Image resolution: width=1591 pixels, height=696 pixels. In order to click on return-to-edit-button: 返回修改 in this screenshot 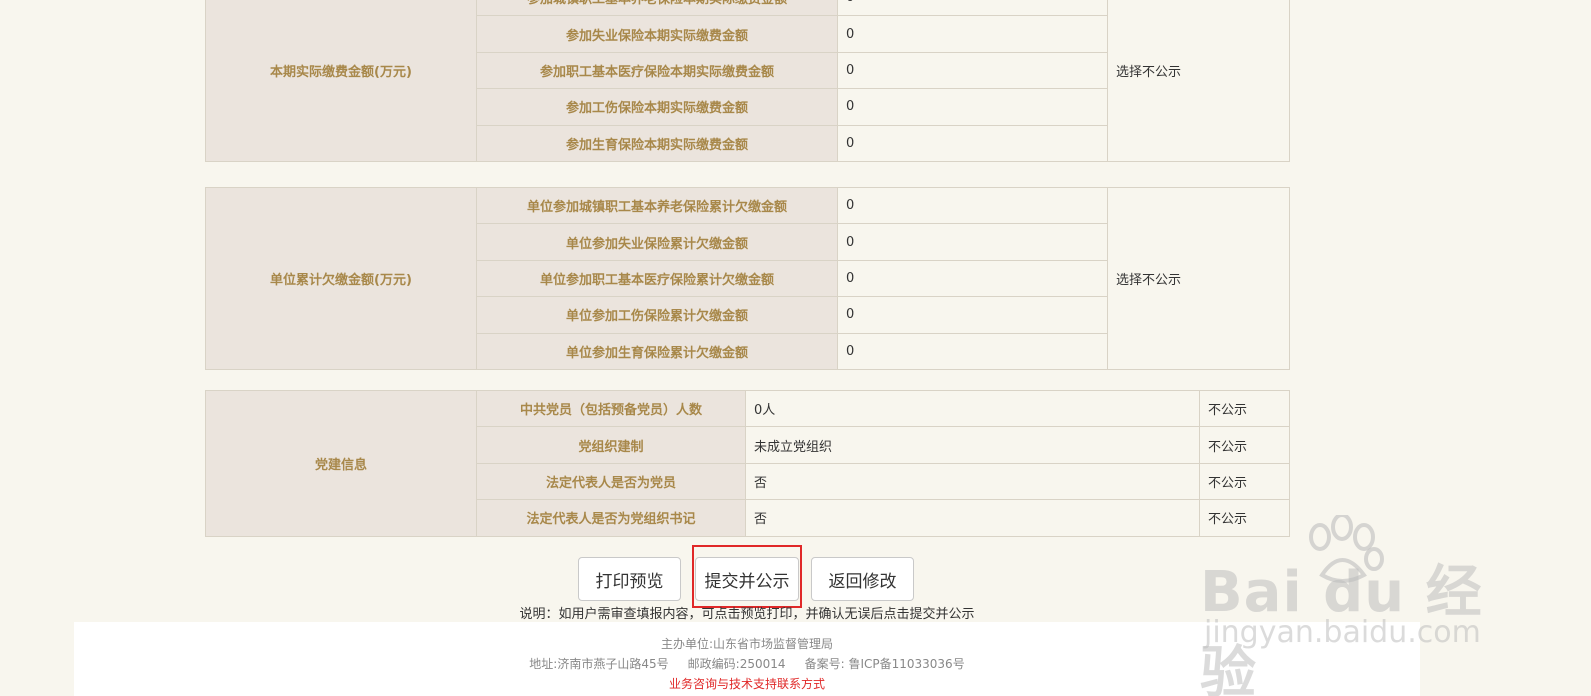, I will do `click(862, 579)`.